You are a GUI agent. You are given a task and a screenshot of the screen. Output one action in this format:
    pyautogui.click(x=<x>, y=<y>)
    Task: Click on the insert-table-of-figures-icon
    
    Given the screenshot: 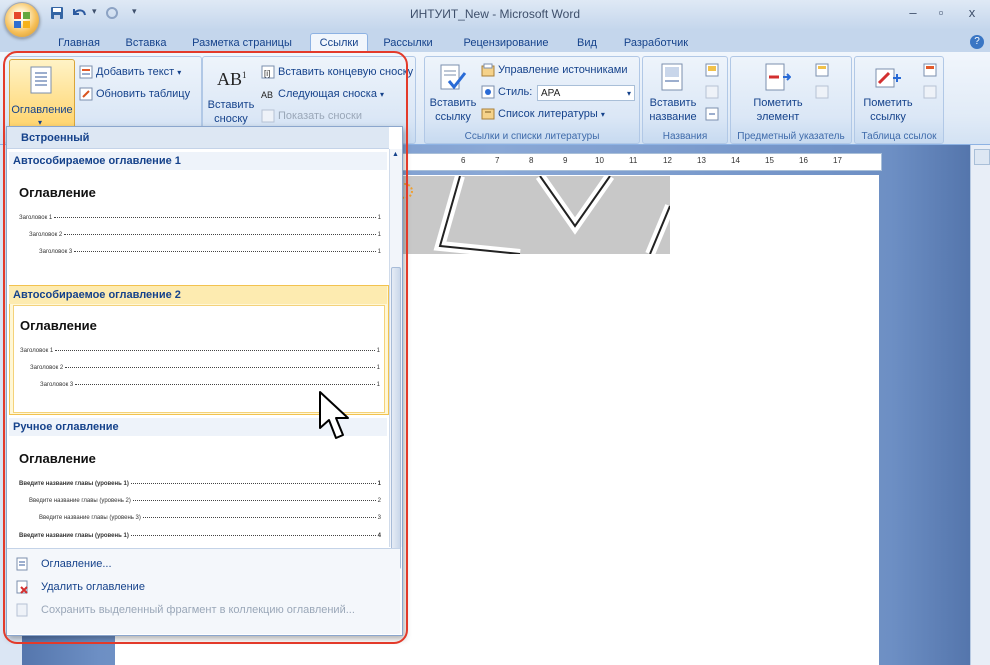 What is the action you would take?
    pyautogui.click(x=712, y=70)
    